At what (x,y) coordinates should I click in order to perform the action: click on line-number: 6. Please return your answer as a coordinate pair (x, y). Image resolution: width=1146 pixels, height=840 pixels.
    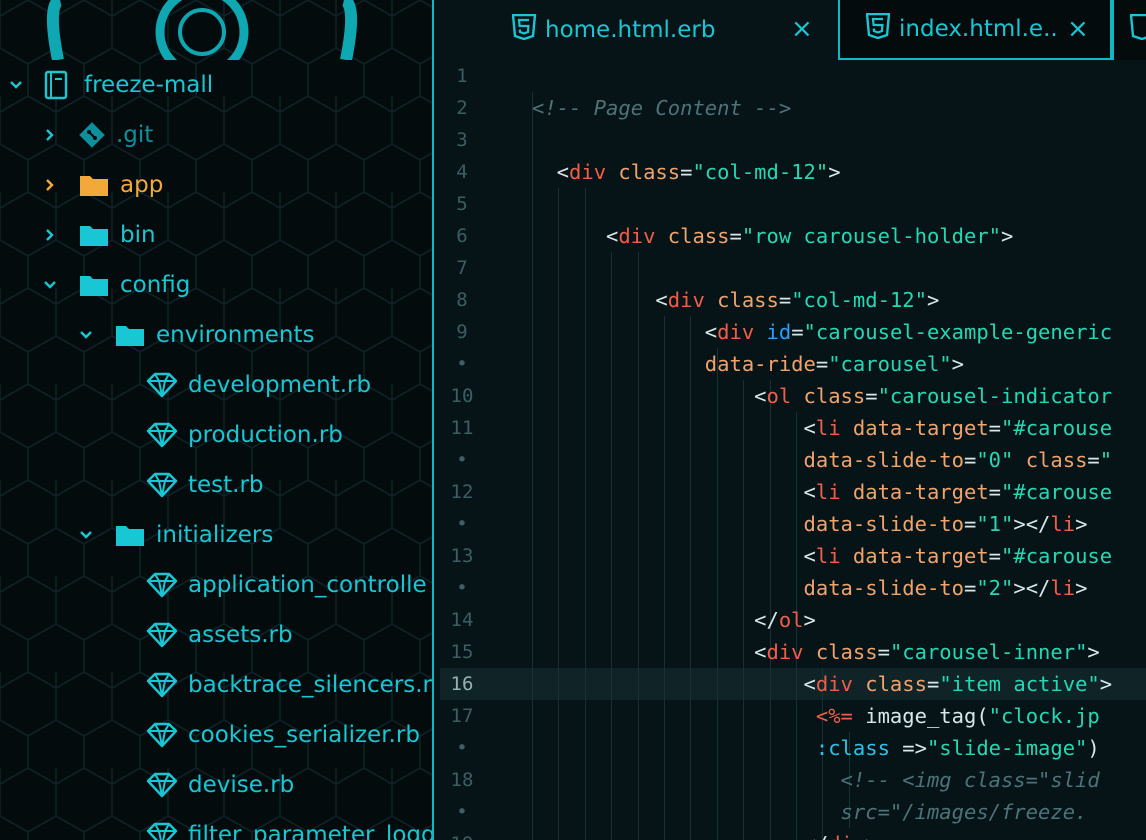
    Looking at the image, I should click on (462, 236).